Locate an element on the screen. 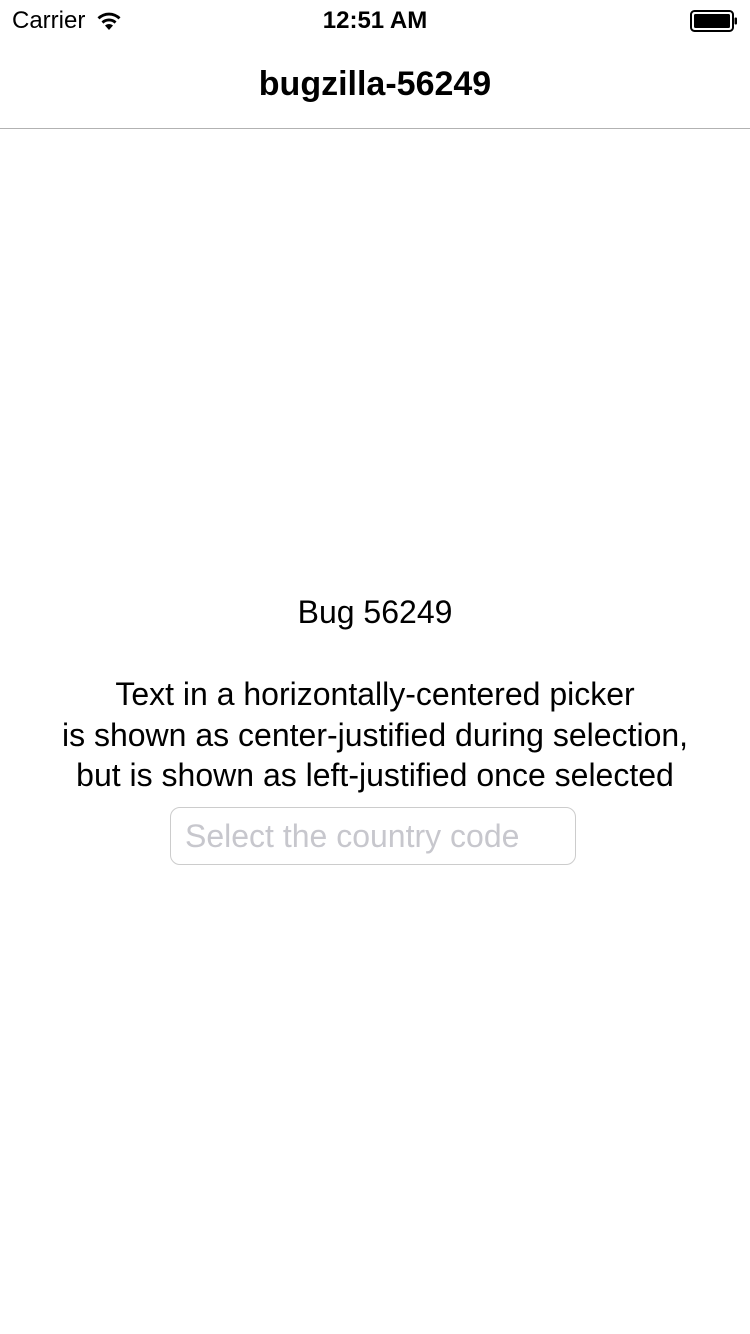  status-bar: Carrier 12:51 AM is located at coordinates (375, 20).